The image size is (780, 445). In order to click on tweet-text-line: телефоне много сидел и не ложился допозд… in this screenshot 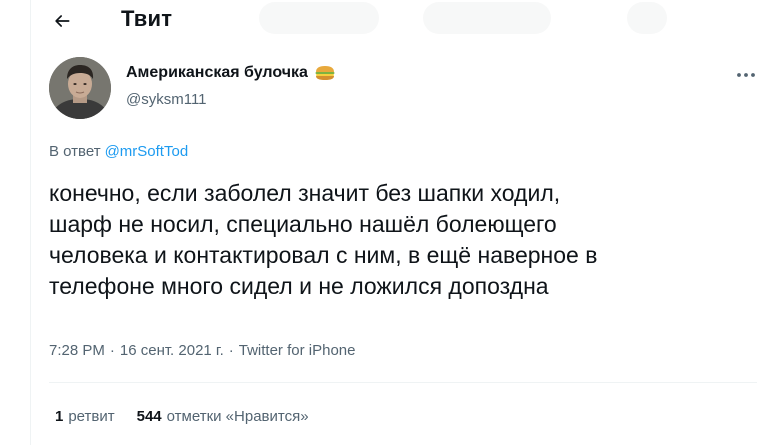, I will do `click(299, 286)`.